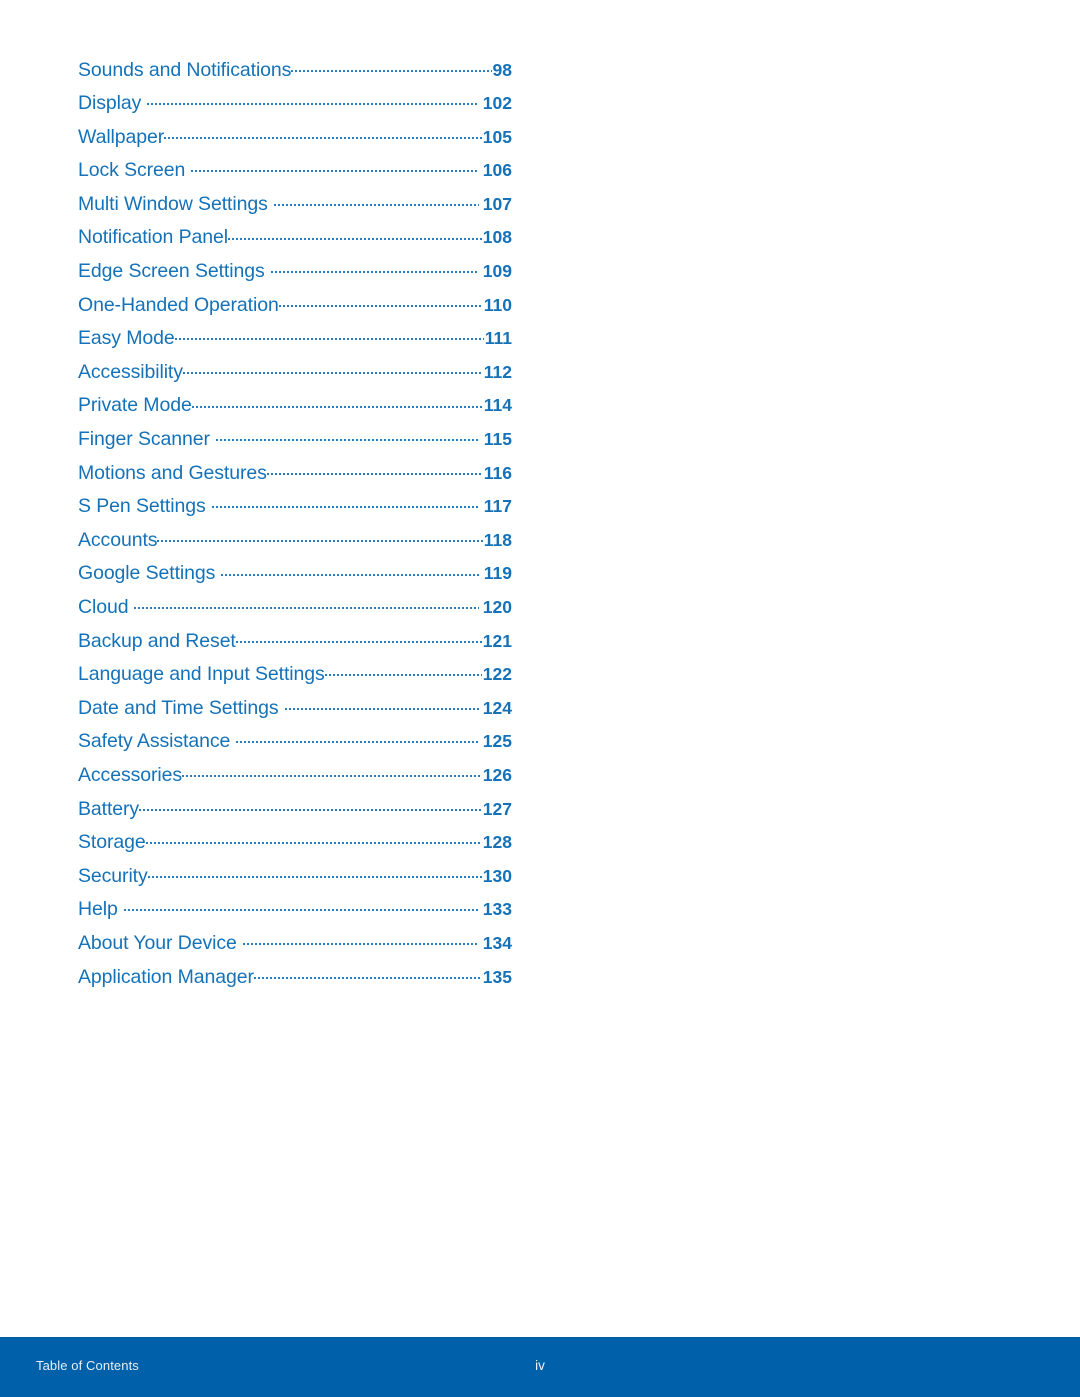  What do you see at coordinates (497, 539) in the screenshot?
I see `toc-entry-page-number: 118` at bounding box center [497, 539].